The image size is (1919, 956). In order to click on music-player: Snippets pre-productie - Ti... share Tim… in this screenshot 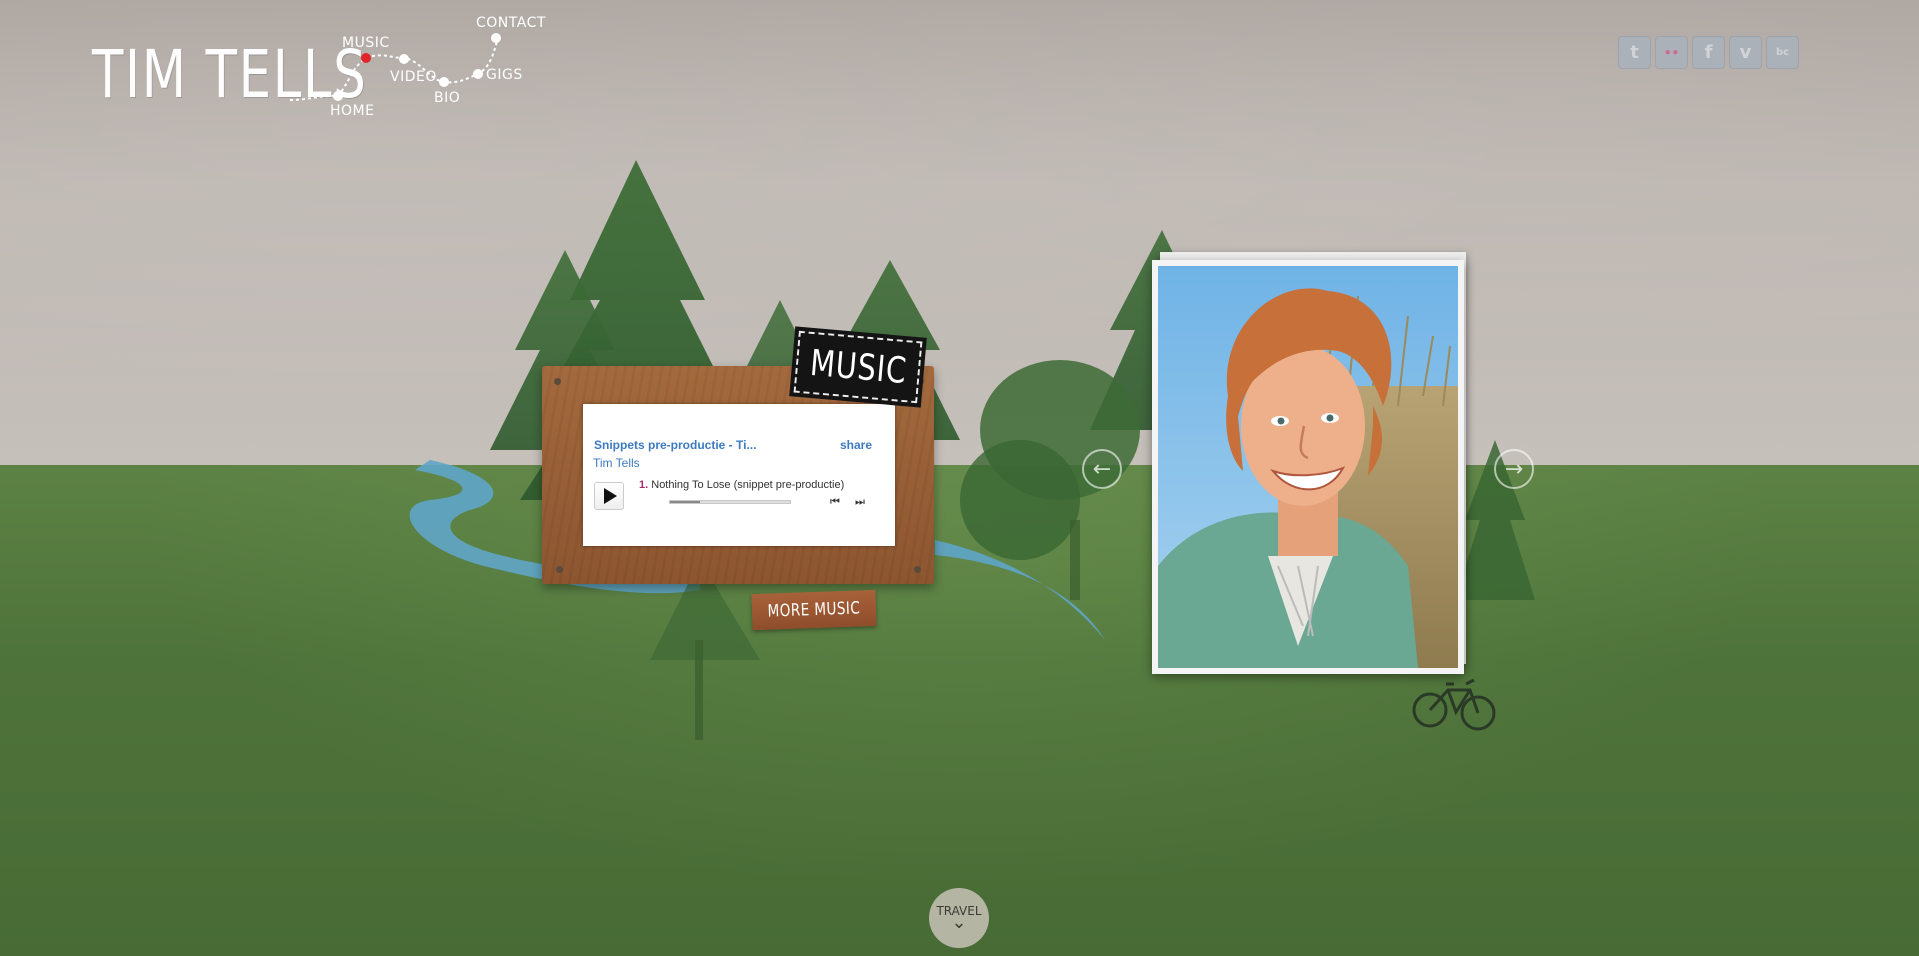, I will do `click(739, 475)`.